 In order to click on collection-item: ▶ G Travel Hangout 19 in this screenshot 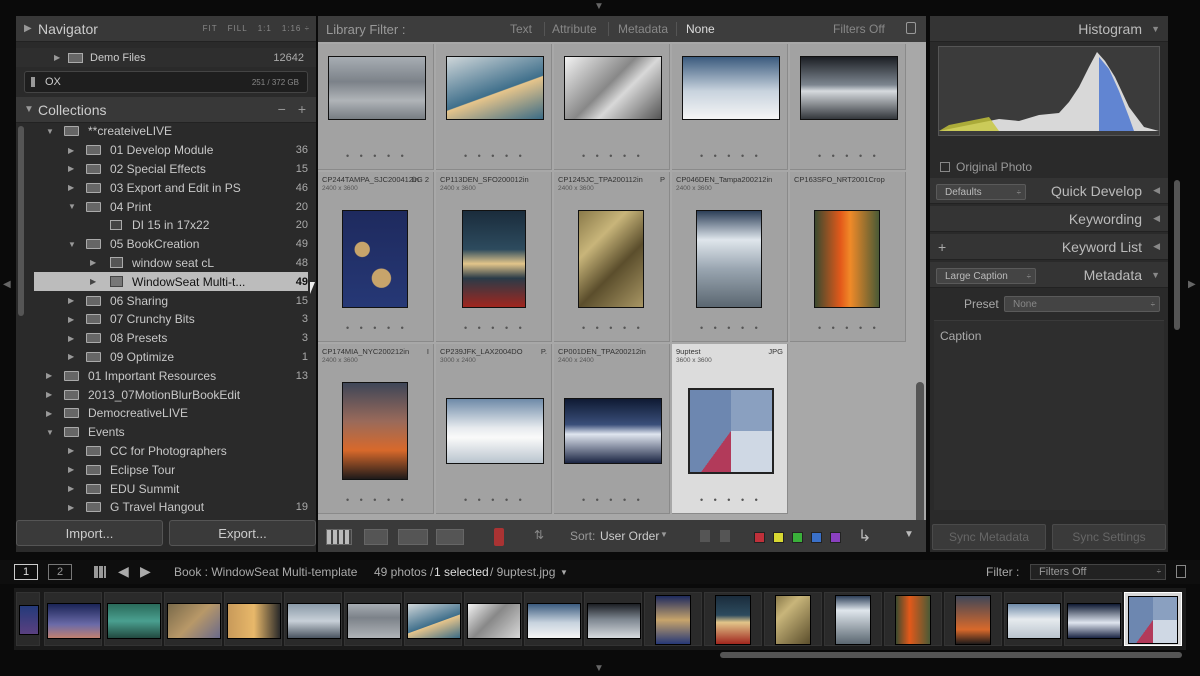, I will do `click(171, 507)`.